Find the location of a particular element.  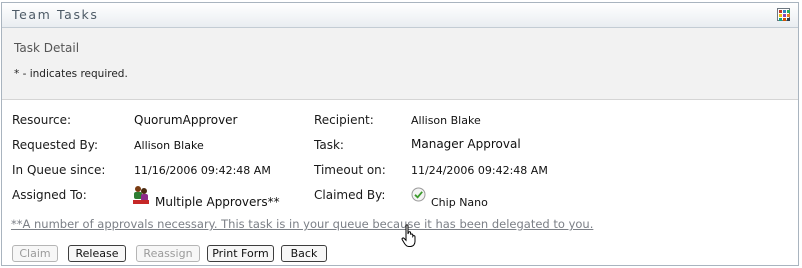

panel-titlebar: Team Tasks is located at coordinates (400, 15).